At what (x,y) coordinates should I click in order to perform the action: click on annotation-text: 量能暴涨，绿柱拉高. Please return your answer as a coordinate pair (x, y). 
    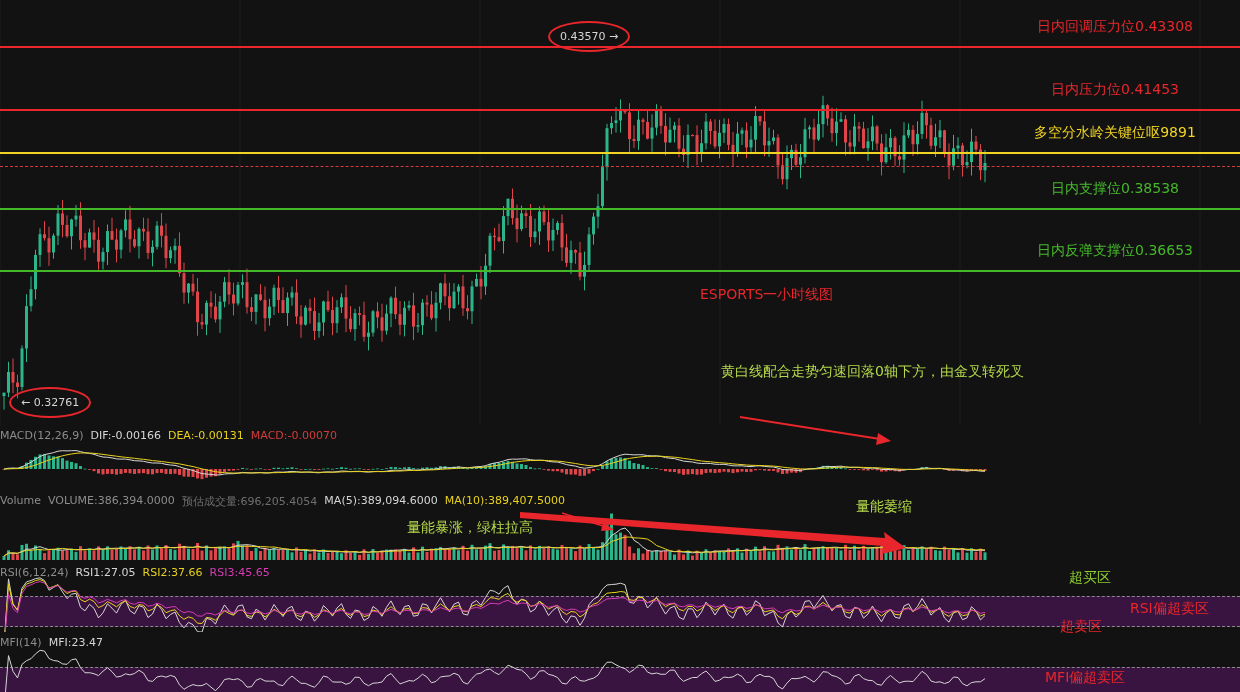
    Looking at the image, I should click on (470, 528).